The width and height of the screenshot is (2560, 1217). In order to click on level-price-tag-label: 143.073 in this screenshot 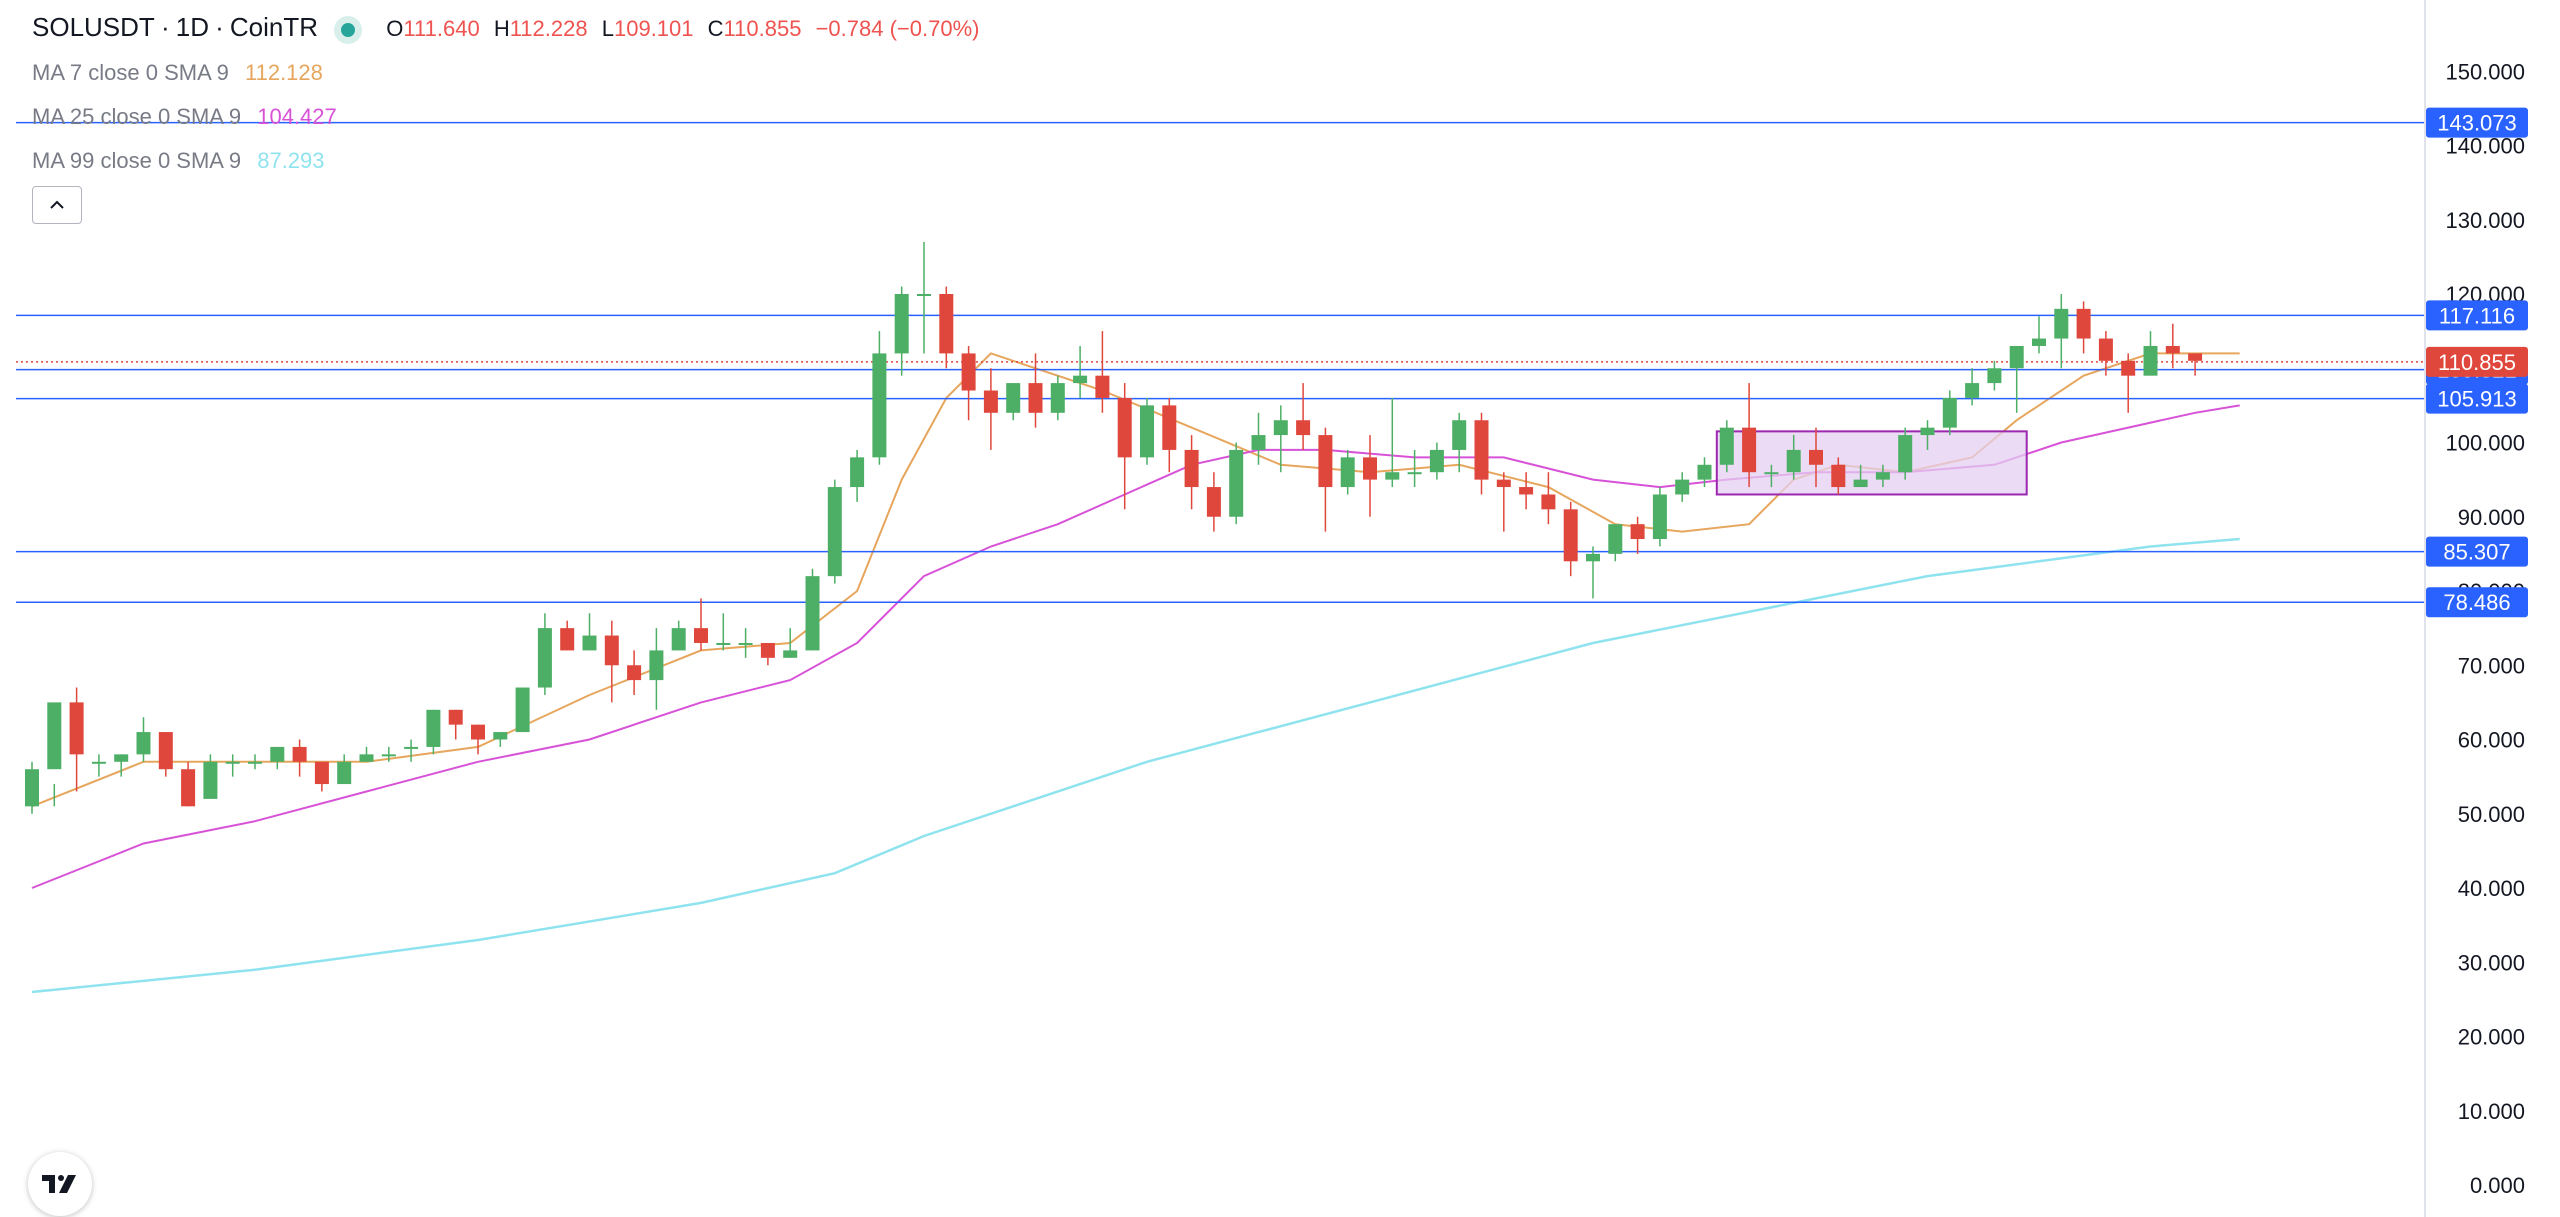, I will do `click(2477, 123)`.